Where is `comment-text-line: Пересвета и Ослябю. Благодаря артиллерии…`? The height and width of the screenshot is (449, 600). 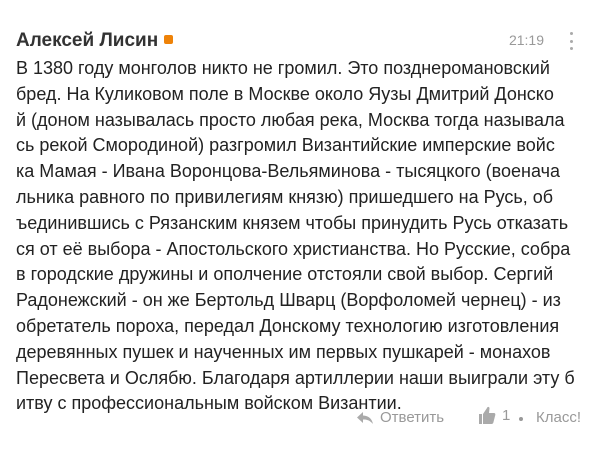
comment-text-line: Пересвета и Ослябю. Благодаря артиллерии… is located at coordinates (295, 377).